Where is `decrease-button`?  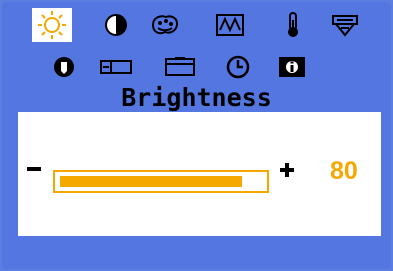 decrease-button is located at coordinates (34, 169).